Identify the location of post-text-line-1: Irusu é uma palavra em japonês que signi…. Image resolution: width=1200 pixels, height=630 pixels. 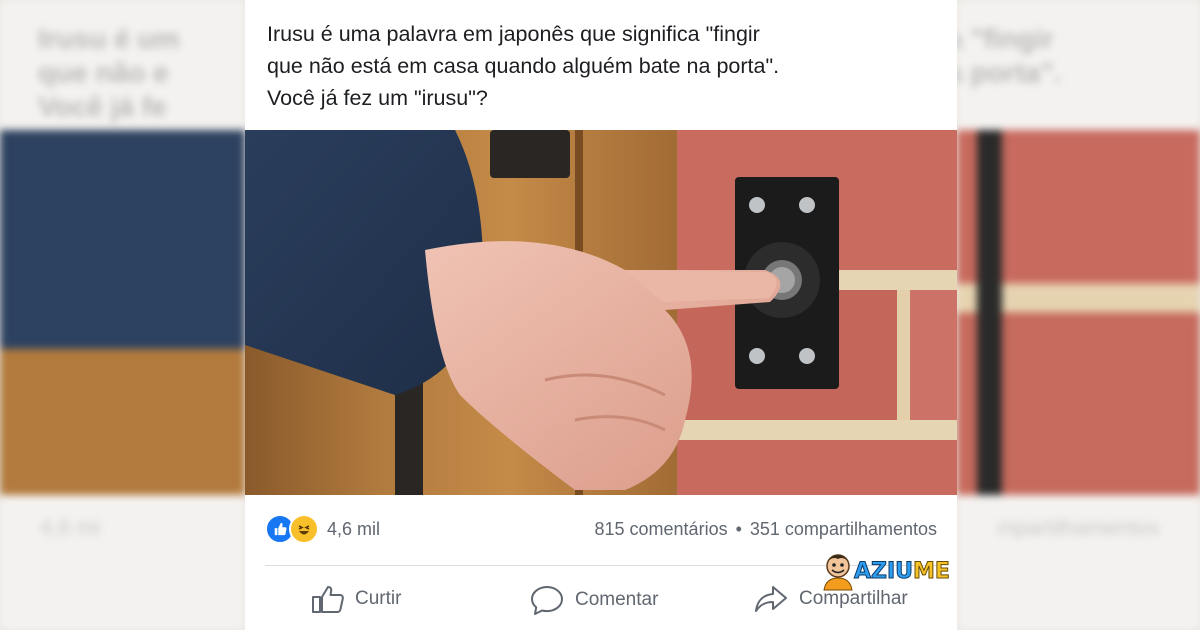
(513, 34).